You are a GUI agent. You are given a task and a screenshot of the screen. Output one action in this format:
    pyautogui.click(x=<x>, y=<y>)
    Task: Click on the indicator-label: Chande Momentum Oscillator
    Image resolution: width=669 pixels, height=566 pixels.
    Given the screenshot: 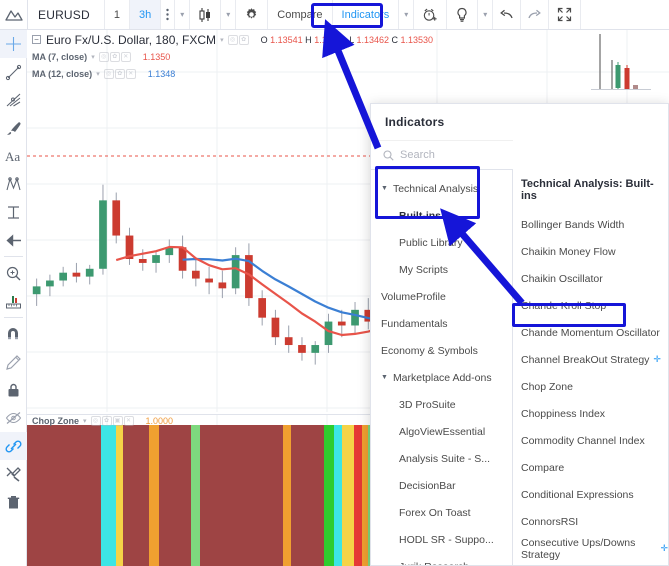 What is the action you would take?
    pyautogui.click(x=590, y=332)
    